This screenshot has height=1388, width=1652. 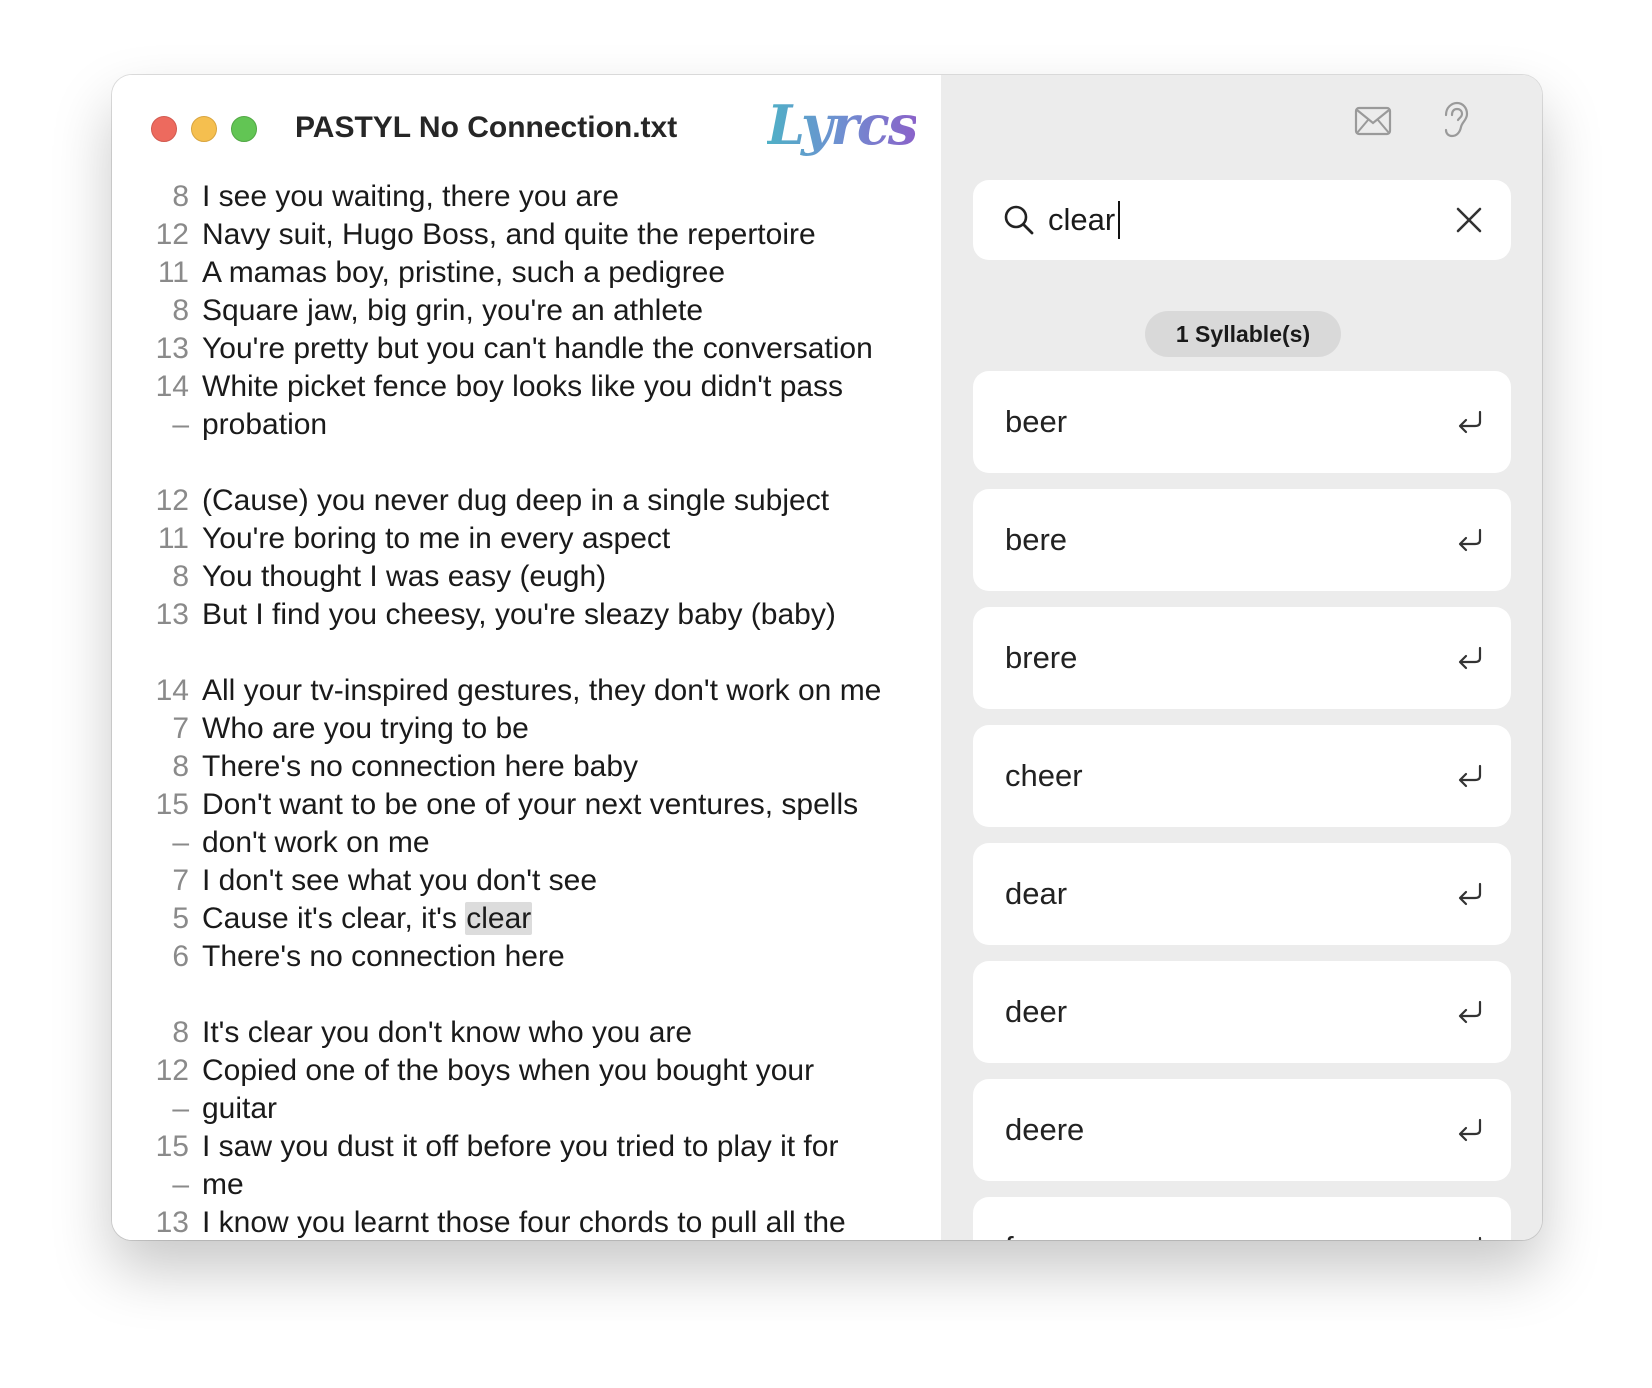 What do you see at coordinates (453, 310) in the screenshot?
I see `lyric-text: Square jaw, big grin, you're an athlete` at bounding box center [453, 310].